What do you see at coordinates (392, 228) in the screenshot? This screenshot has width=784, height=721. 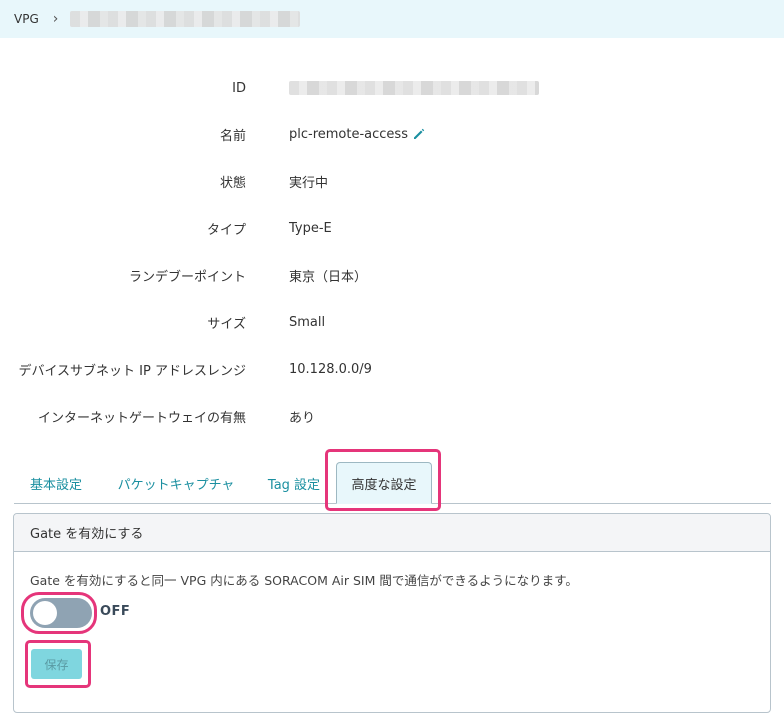 I see `prop-row-type: タイプ Type-E` at bounding box center [392, 228].